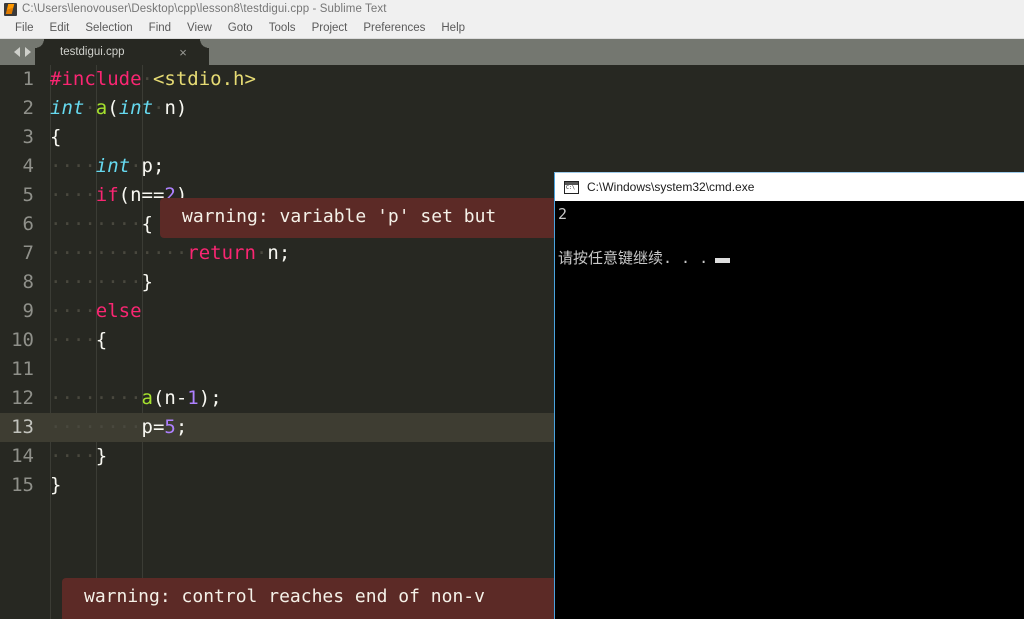 The height and width of the screenshot is (619, 1024). I want to click on code-token: else, so click(118, 311).